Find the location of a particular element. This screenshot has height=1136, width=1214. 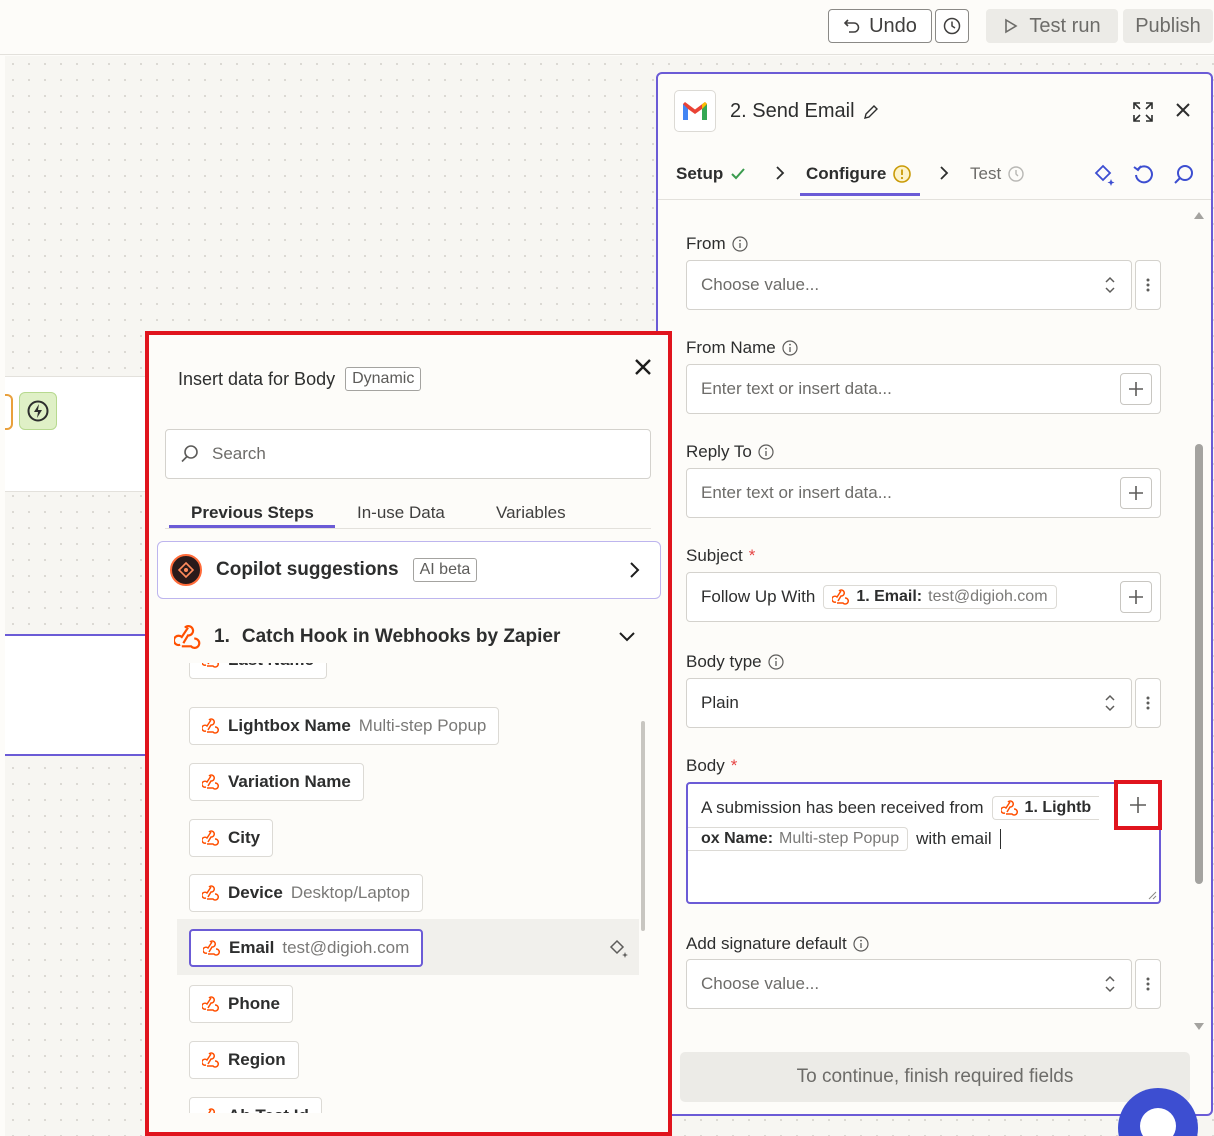

tab-variables: Variables is located at coordinates (531, 513).